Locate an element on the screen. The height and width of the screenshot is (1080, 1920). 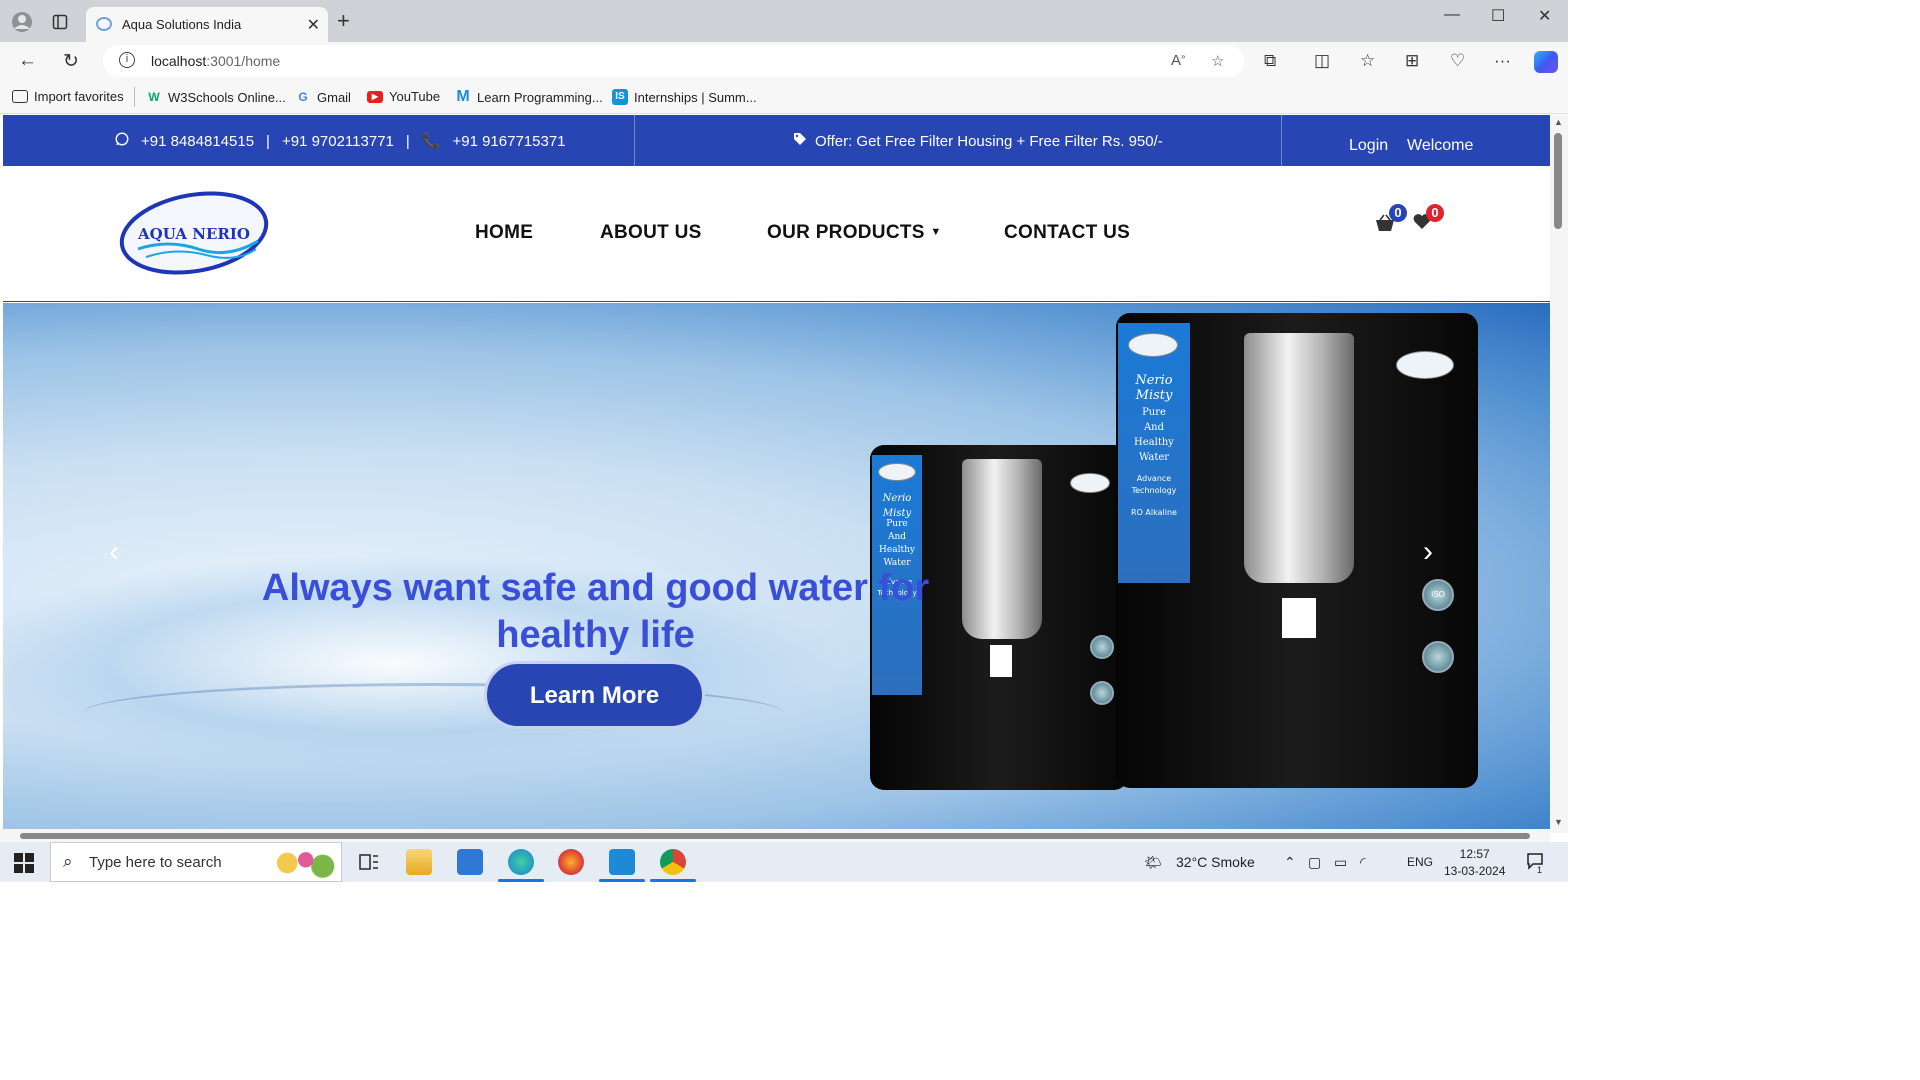
site-logo: AQUA NERIO is located at coordinates (194, 233).